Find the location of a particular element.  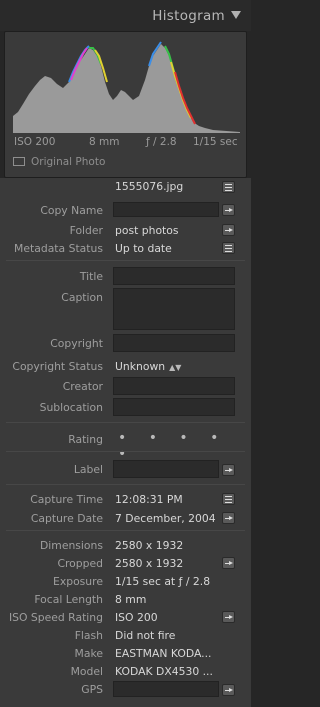

flash-row: Flash Did not fire is located at coordinates (125, 635).